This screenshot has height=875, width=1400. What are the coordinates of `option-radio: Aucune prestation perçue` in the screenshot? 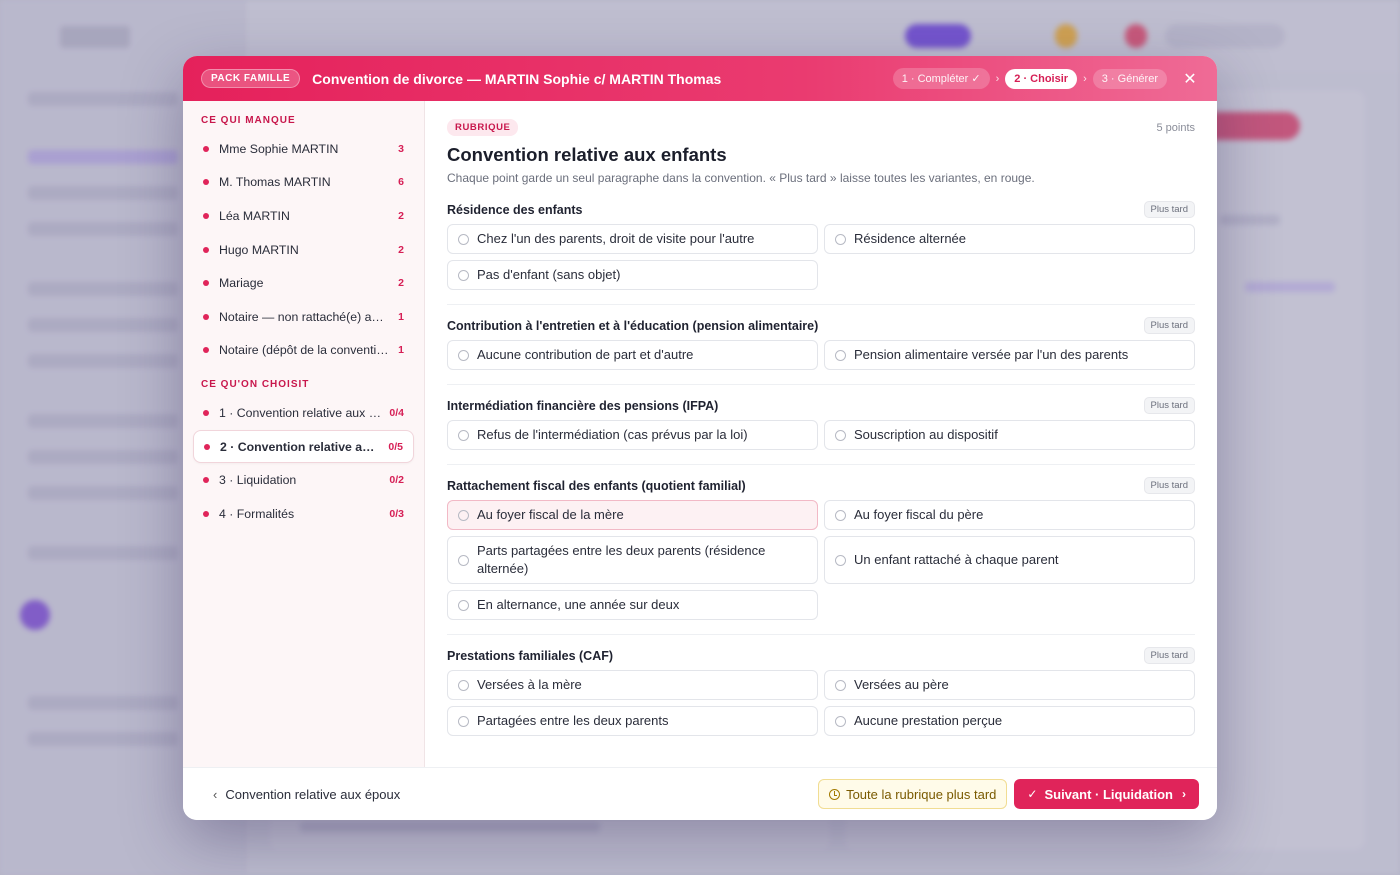 It's located at (1009, 721).